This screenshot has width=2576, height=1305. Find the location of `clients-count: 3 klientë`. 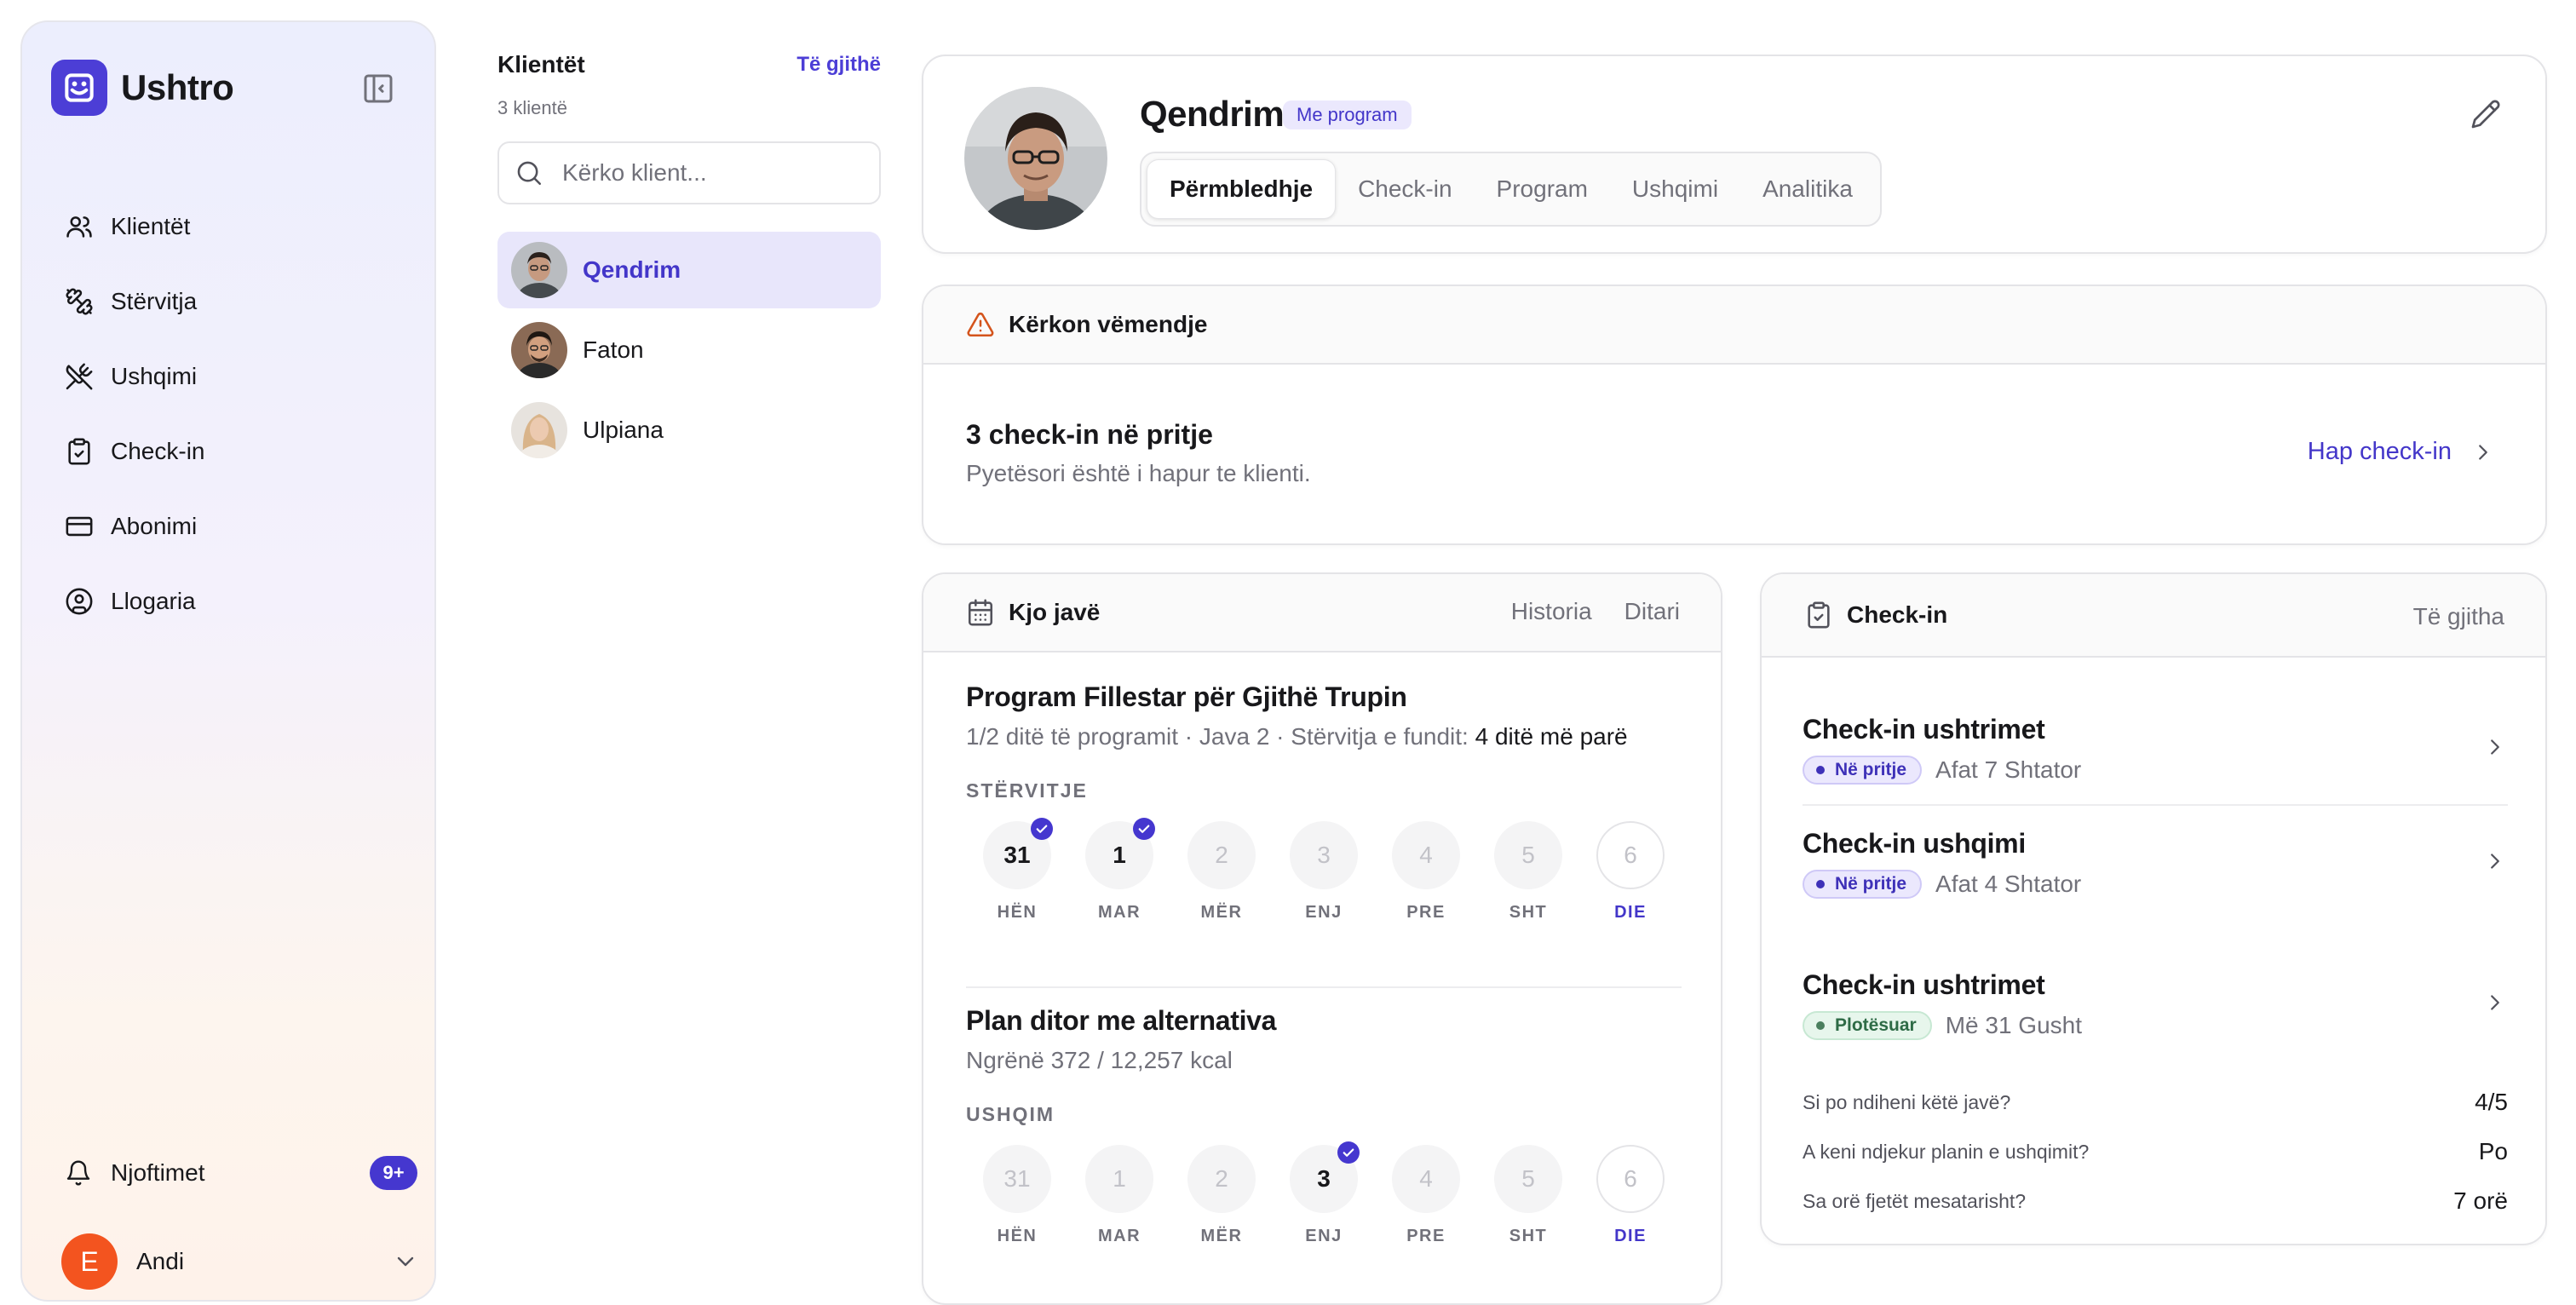

clients-count: 3 klientë is located at coordinates (532, 107).